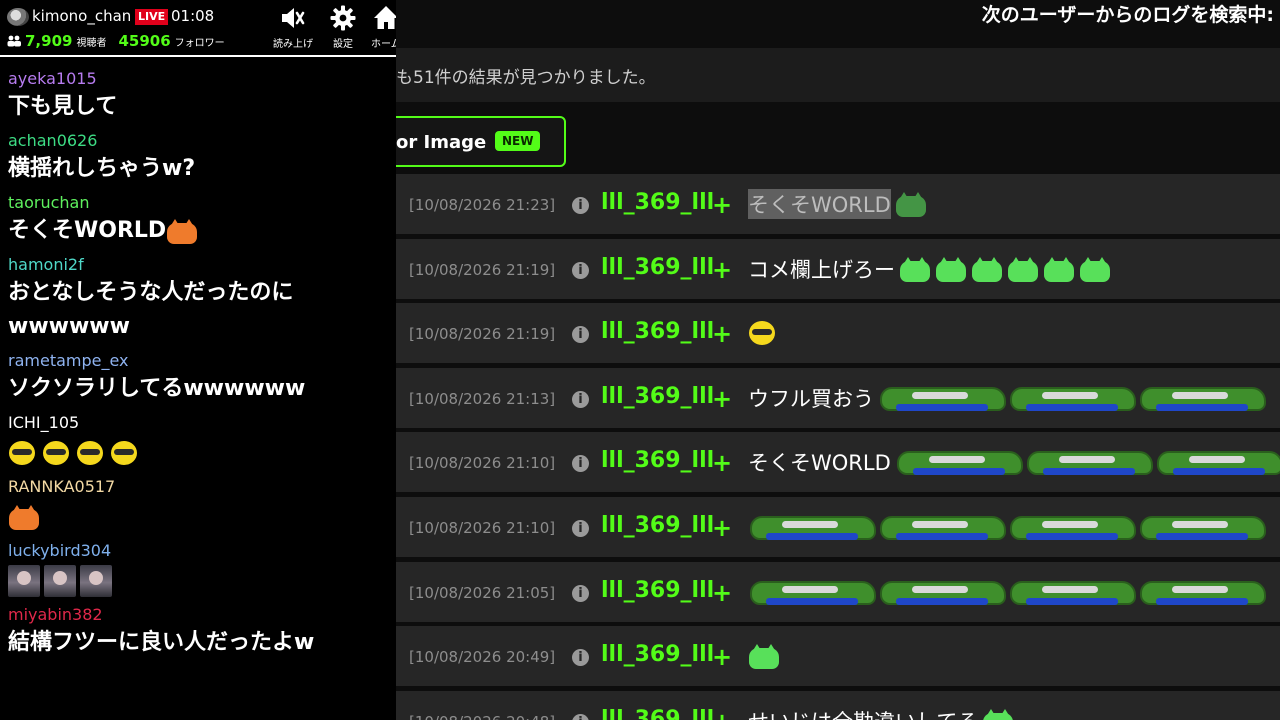  What do you see at coordinates (482, 716) in the screenshot?
I see `log-timestamp: [10/08/2026 20:48]` at bounding box center [482, 716].